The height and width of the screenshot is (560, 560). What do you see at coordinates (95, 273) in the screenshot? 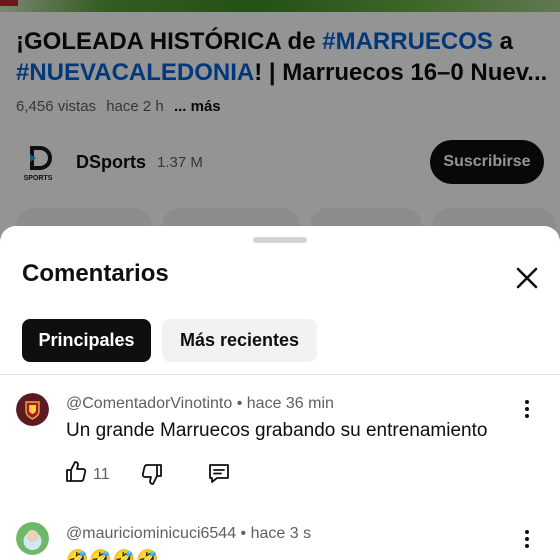
I see `comments-title: Comentarios` at bounding box center [95, 273].